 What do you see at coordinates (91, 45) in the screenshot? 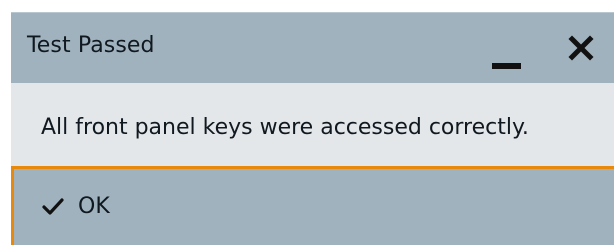
I see `dialog-title: Test Passed` at bounding box center [91, 45].